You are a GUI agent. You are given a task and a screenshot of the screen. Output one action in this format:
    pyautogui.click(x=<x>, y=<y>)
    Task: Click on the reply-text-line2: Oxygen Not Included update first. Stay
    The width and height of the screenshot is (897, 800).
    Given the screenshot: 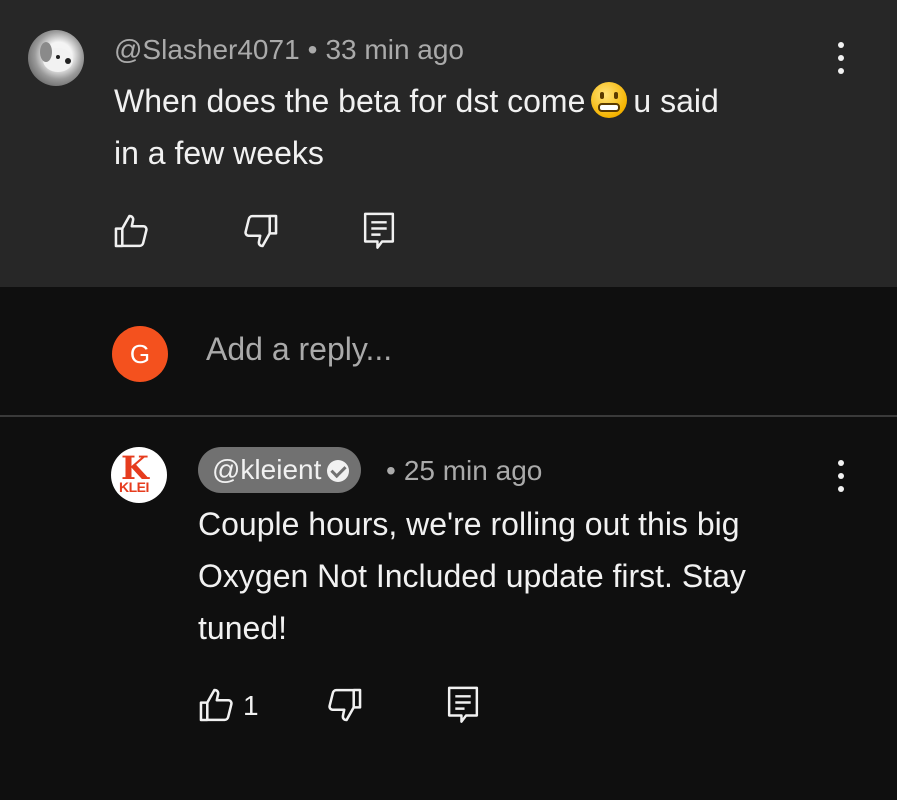 What is the action you would take?
    pyautogui.click(x=472, y=576)
    